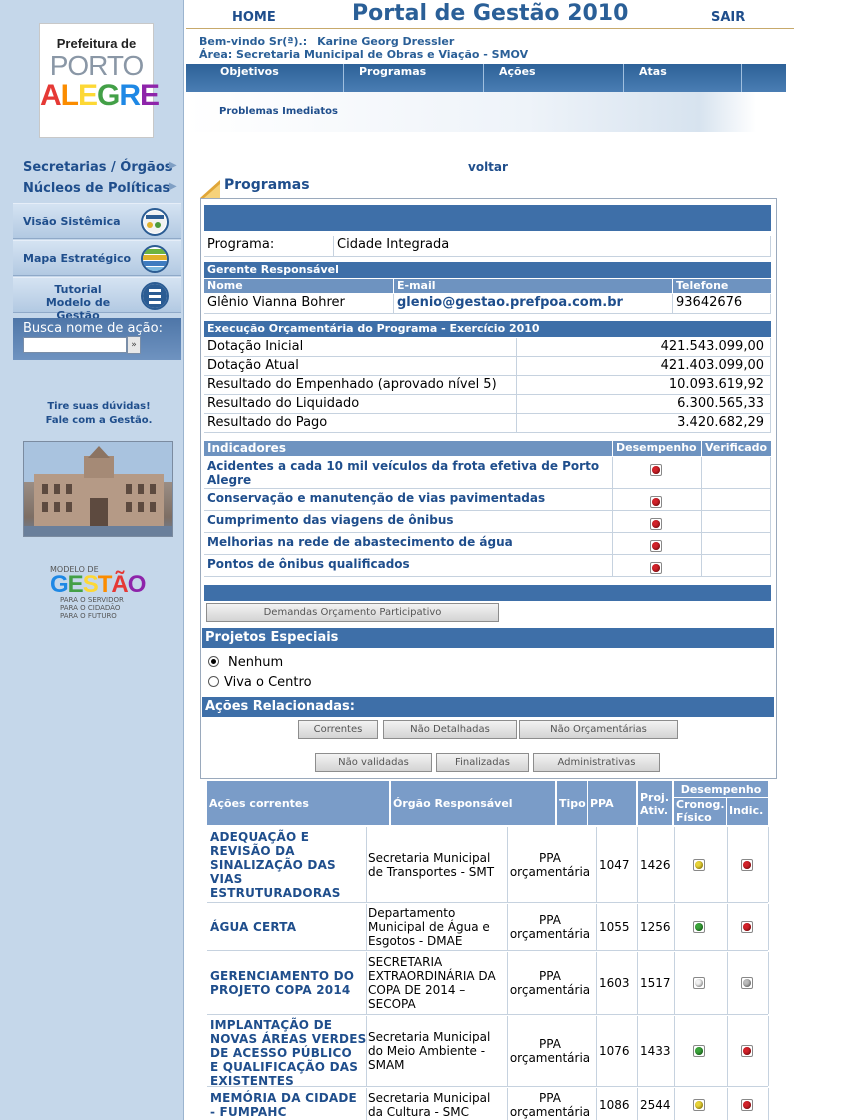 Image resolution: width=851 pixels, height=1120 pixels. I want to click on gerente-email: glenio@gestao.prefpoa.com.br, so click(533, 304).